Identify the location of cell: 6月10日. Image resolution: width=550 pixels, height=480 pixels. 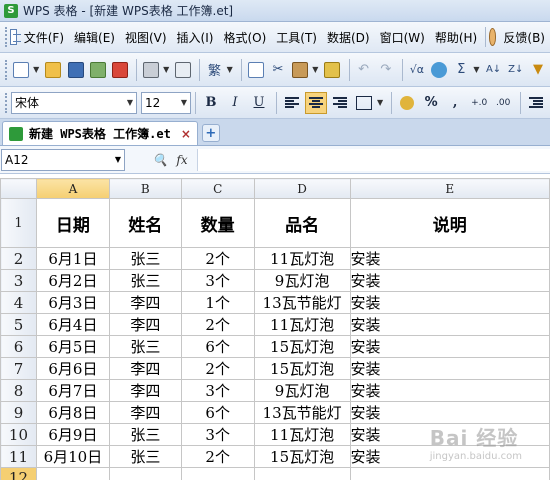
(72, 456).